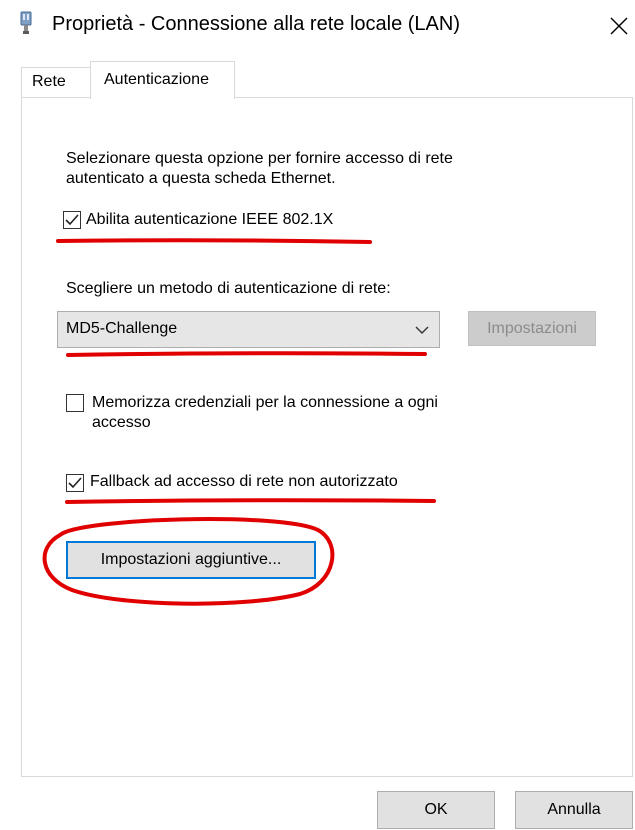  Describe the element at coordinates (532, 328) in the screenshot. I see `method-settings-button: Impostazioni` at that location.